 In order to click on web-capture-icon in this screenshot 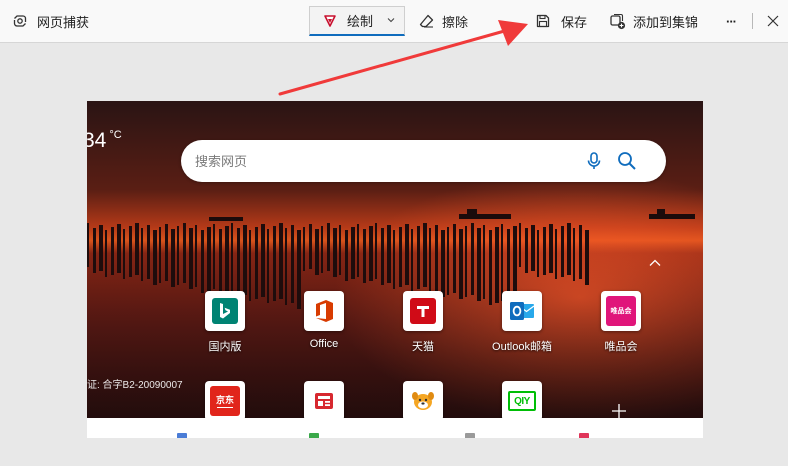, I will do `click(20, 21)`.